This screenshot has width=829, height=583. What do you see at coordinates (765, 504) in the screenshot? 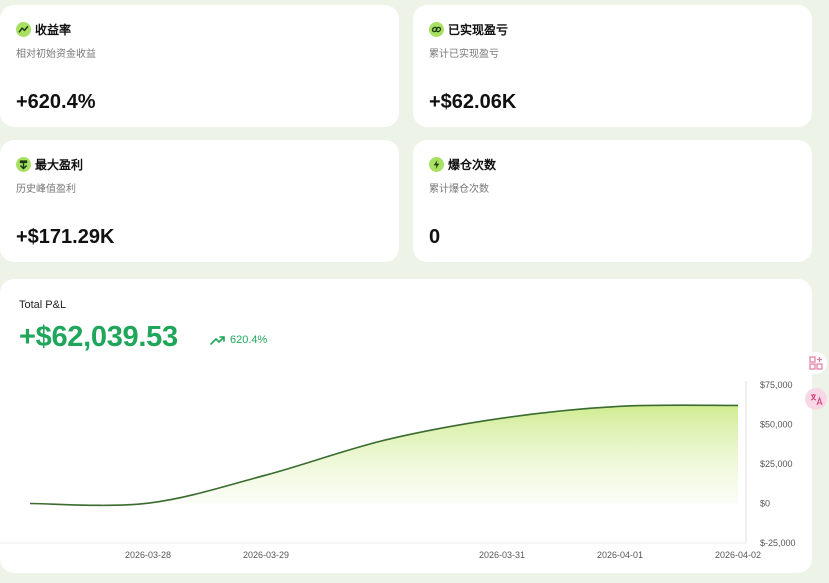
I see `y-tick-label: $0` at bounding box center [765, 504].